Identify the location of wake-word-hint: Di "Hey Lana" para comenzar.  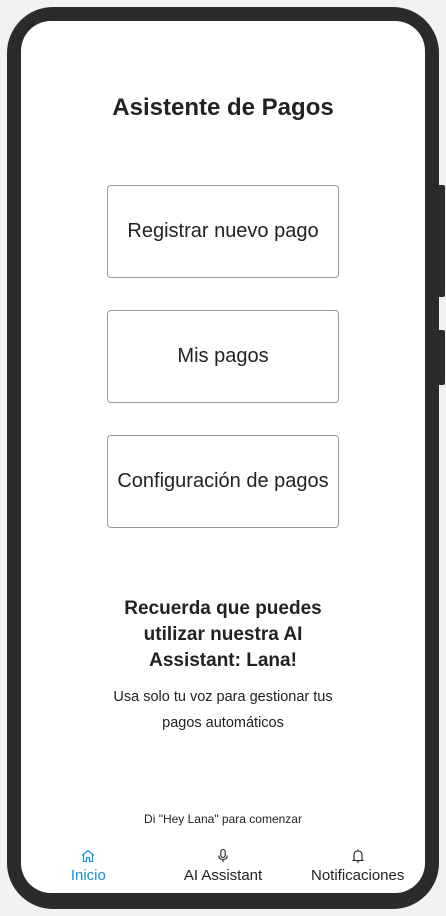
(223, 819).